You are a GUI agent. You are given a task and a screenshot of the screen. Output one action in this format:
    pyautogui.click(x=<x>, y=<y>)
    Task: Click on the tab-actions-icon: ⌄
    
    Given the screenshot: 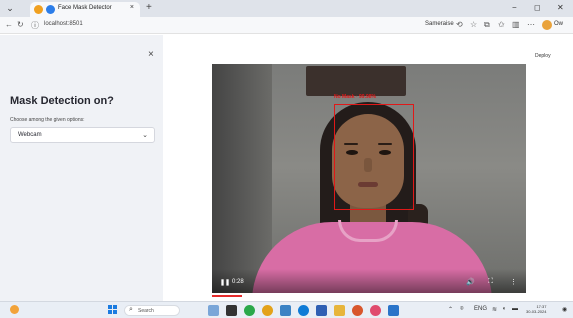 What is the action you would take?
    pyautogui.click(x=10, y=8)
    